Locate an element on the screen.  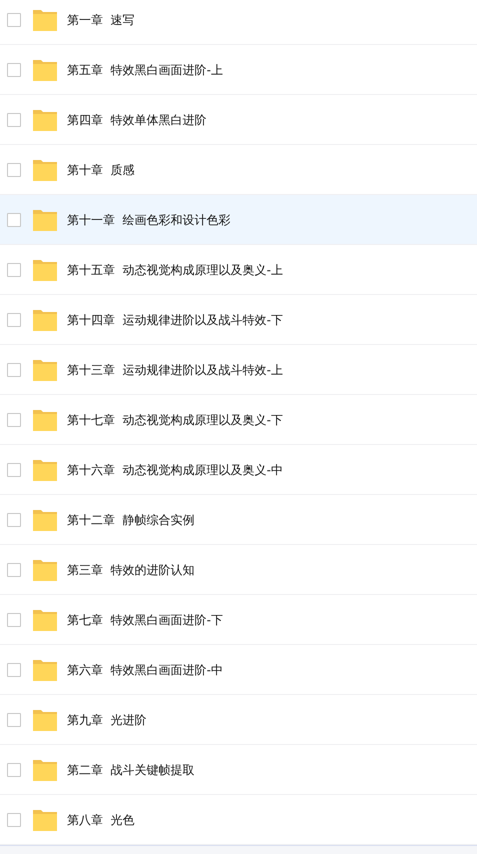
folder-name: 第六章 特效黑白画面进阶-中 is located at coordinates (145, 669).